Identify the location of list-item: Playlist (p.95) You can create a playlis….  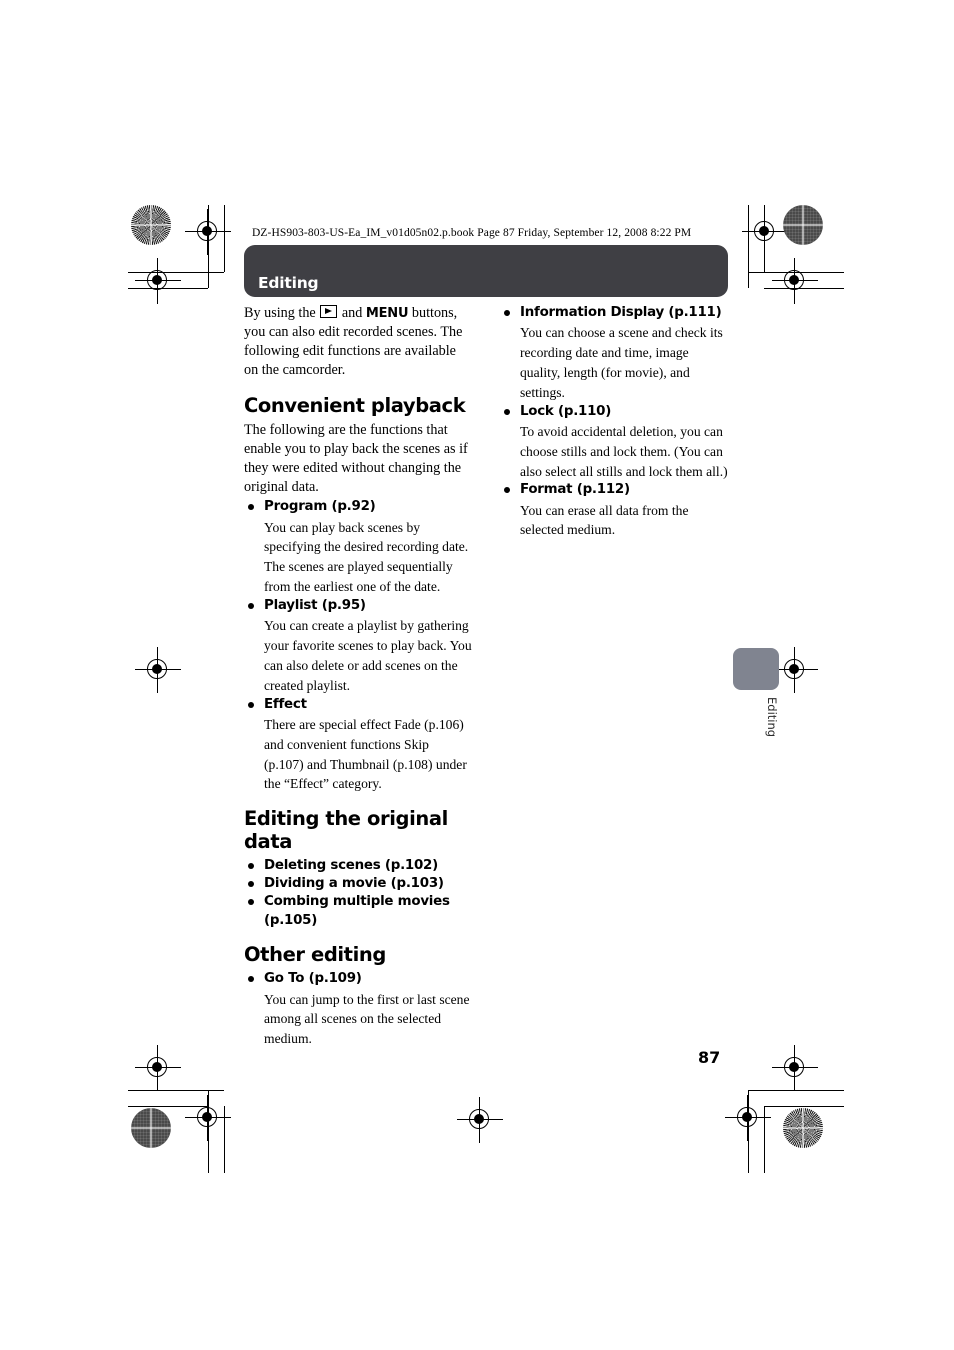
(358, 646).